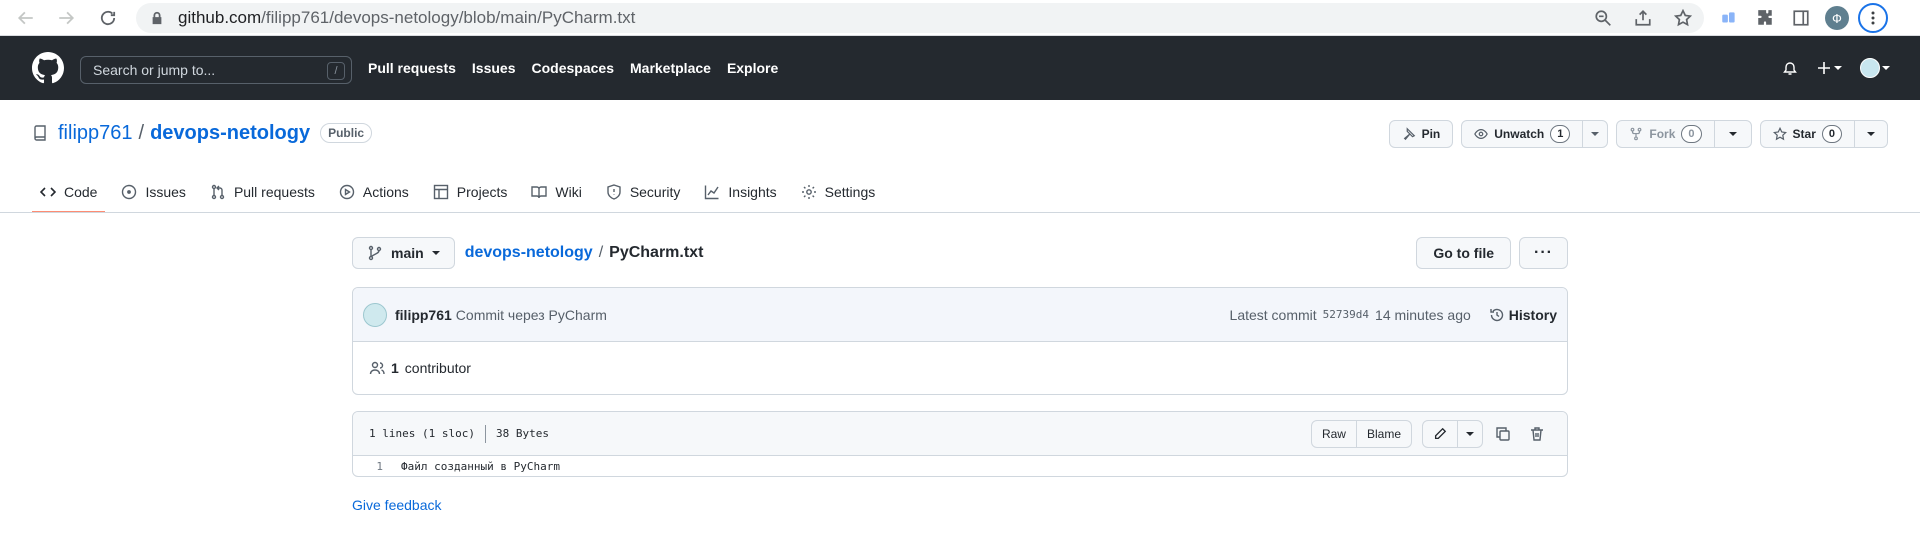 Image resolution: width=1920 pixels, height=552 pixels. Describe the element at coordinates (1823, 134) in the screenshot. I see `star-button: Star 0` at that location.